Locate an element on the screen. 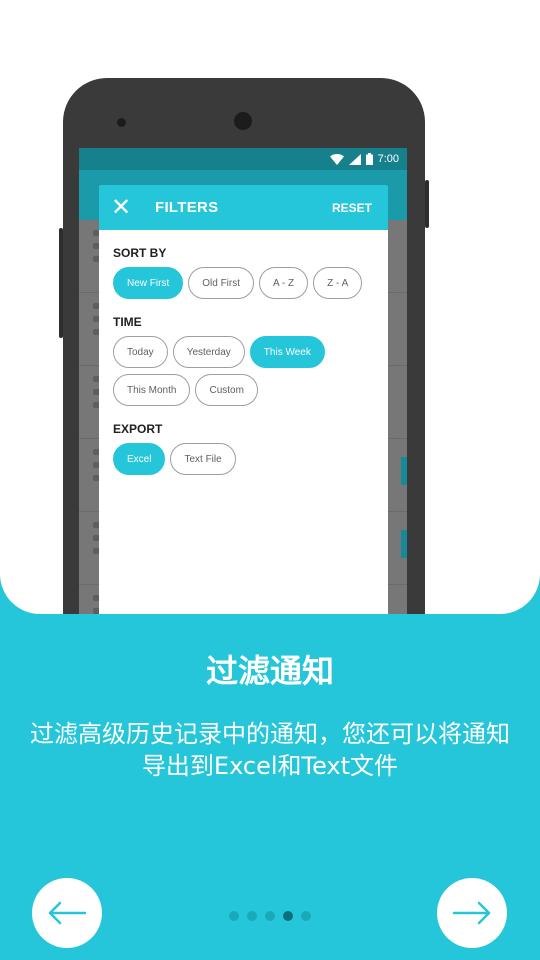 The height and width of the screenshot is (960, 540). chip-excel: Excel is located at coordinates (139, 459).